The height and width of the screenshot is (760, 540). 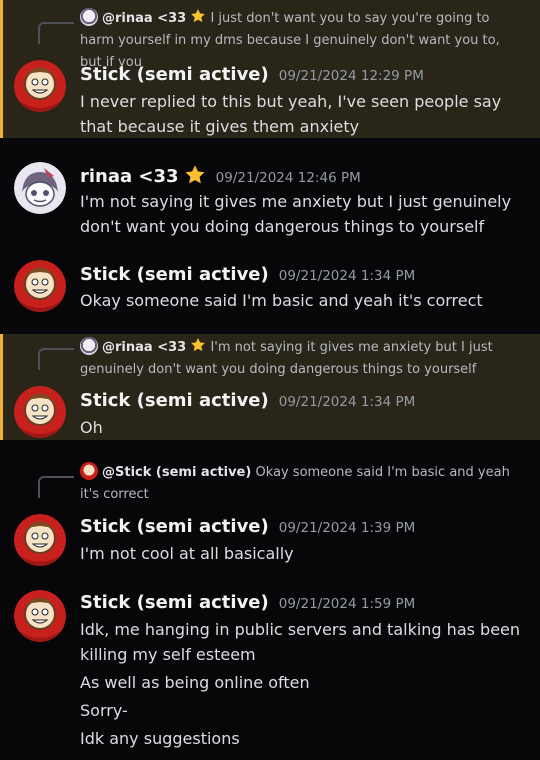 What do you see at coordinates (347, 604) in the screenshot?
I see `timestamp: 09/21/2024 1:59 PM` at bounding box center [347, 604].